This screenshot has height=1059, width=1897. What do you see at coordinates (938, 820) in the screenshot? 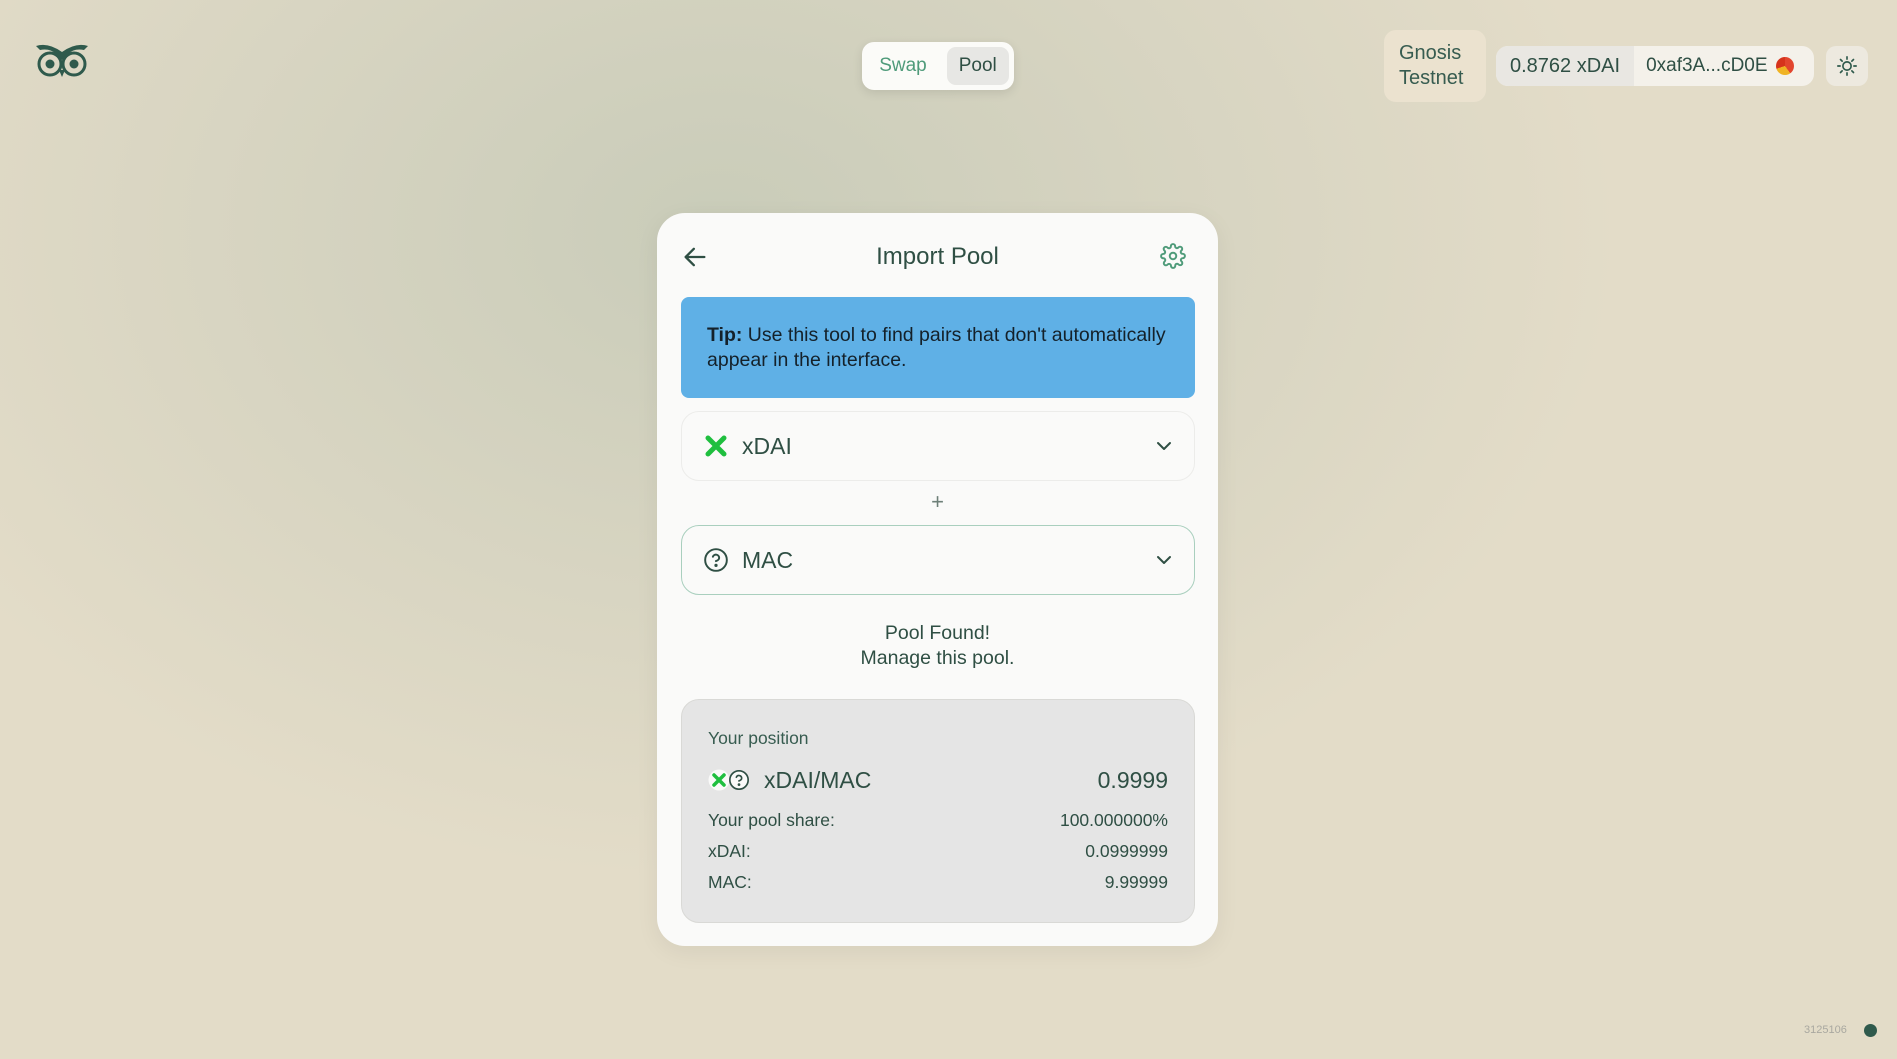
I see `pool-share-row: Your pool share: 100.000000%` at bounding box center [938, 820].